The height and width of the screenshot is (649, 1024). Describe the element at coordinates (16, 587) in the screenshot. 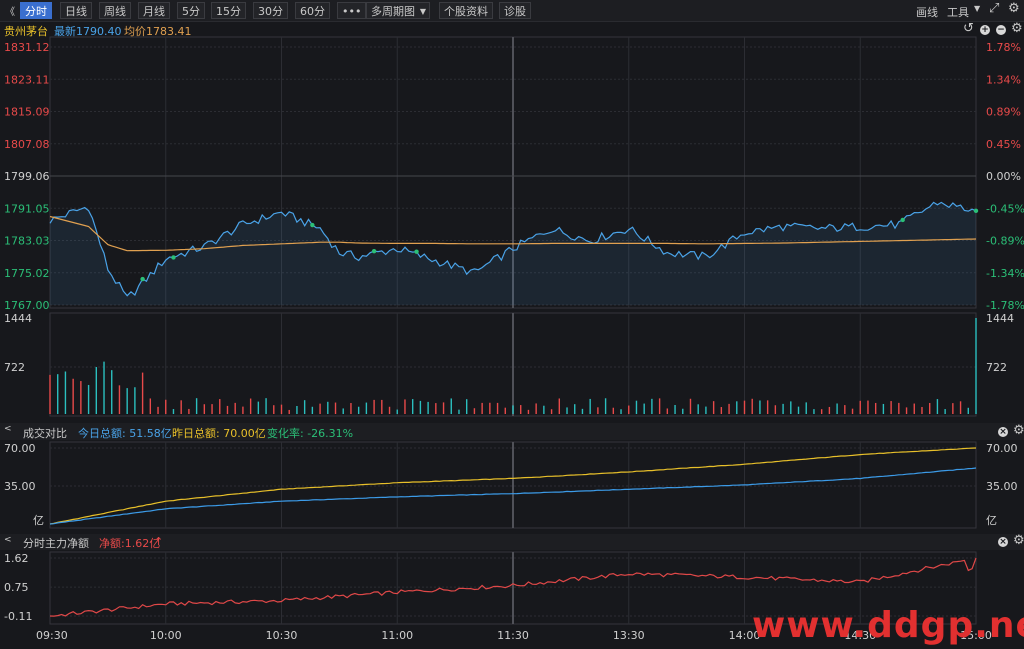

I see `flow-tick-label: 0.75` at that location.